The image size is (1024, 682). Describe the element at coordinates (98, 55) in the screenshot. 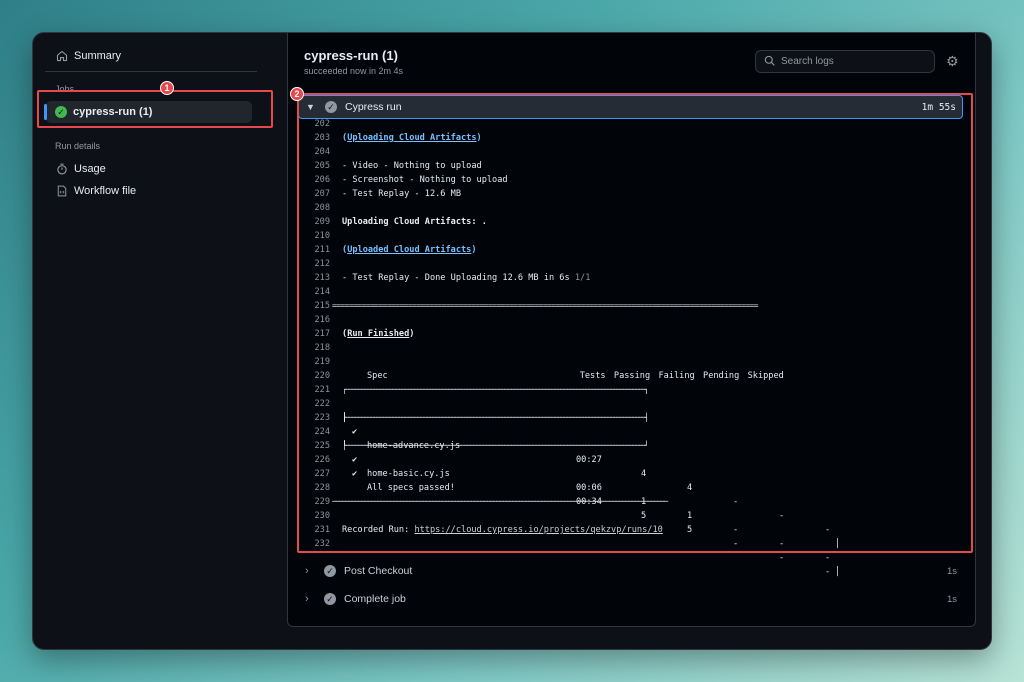

I see `summary-label: Summary` at that location.